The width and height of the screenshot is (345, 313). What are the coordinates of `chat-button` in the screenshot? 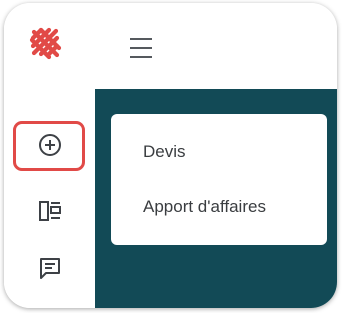 It's located at (50, 270).